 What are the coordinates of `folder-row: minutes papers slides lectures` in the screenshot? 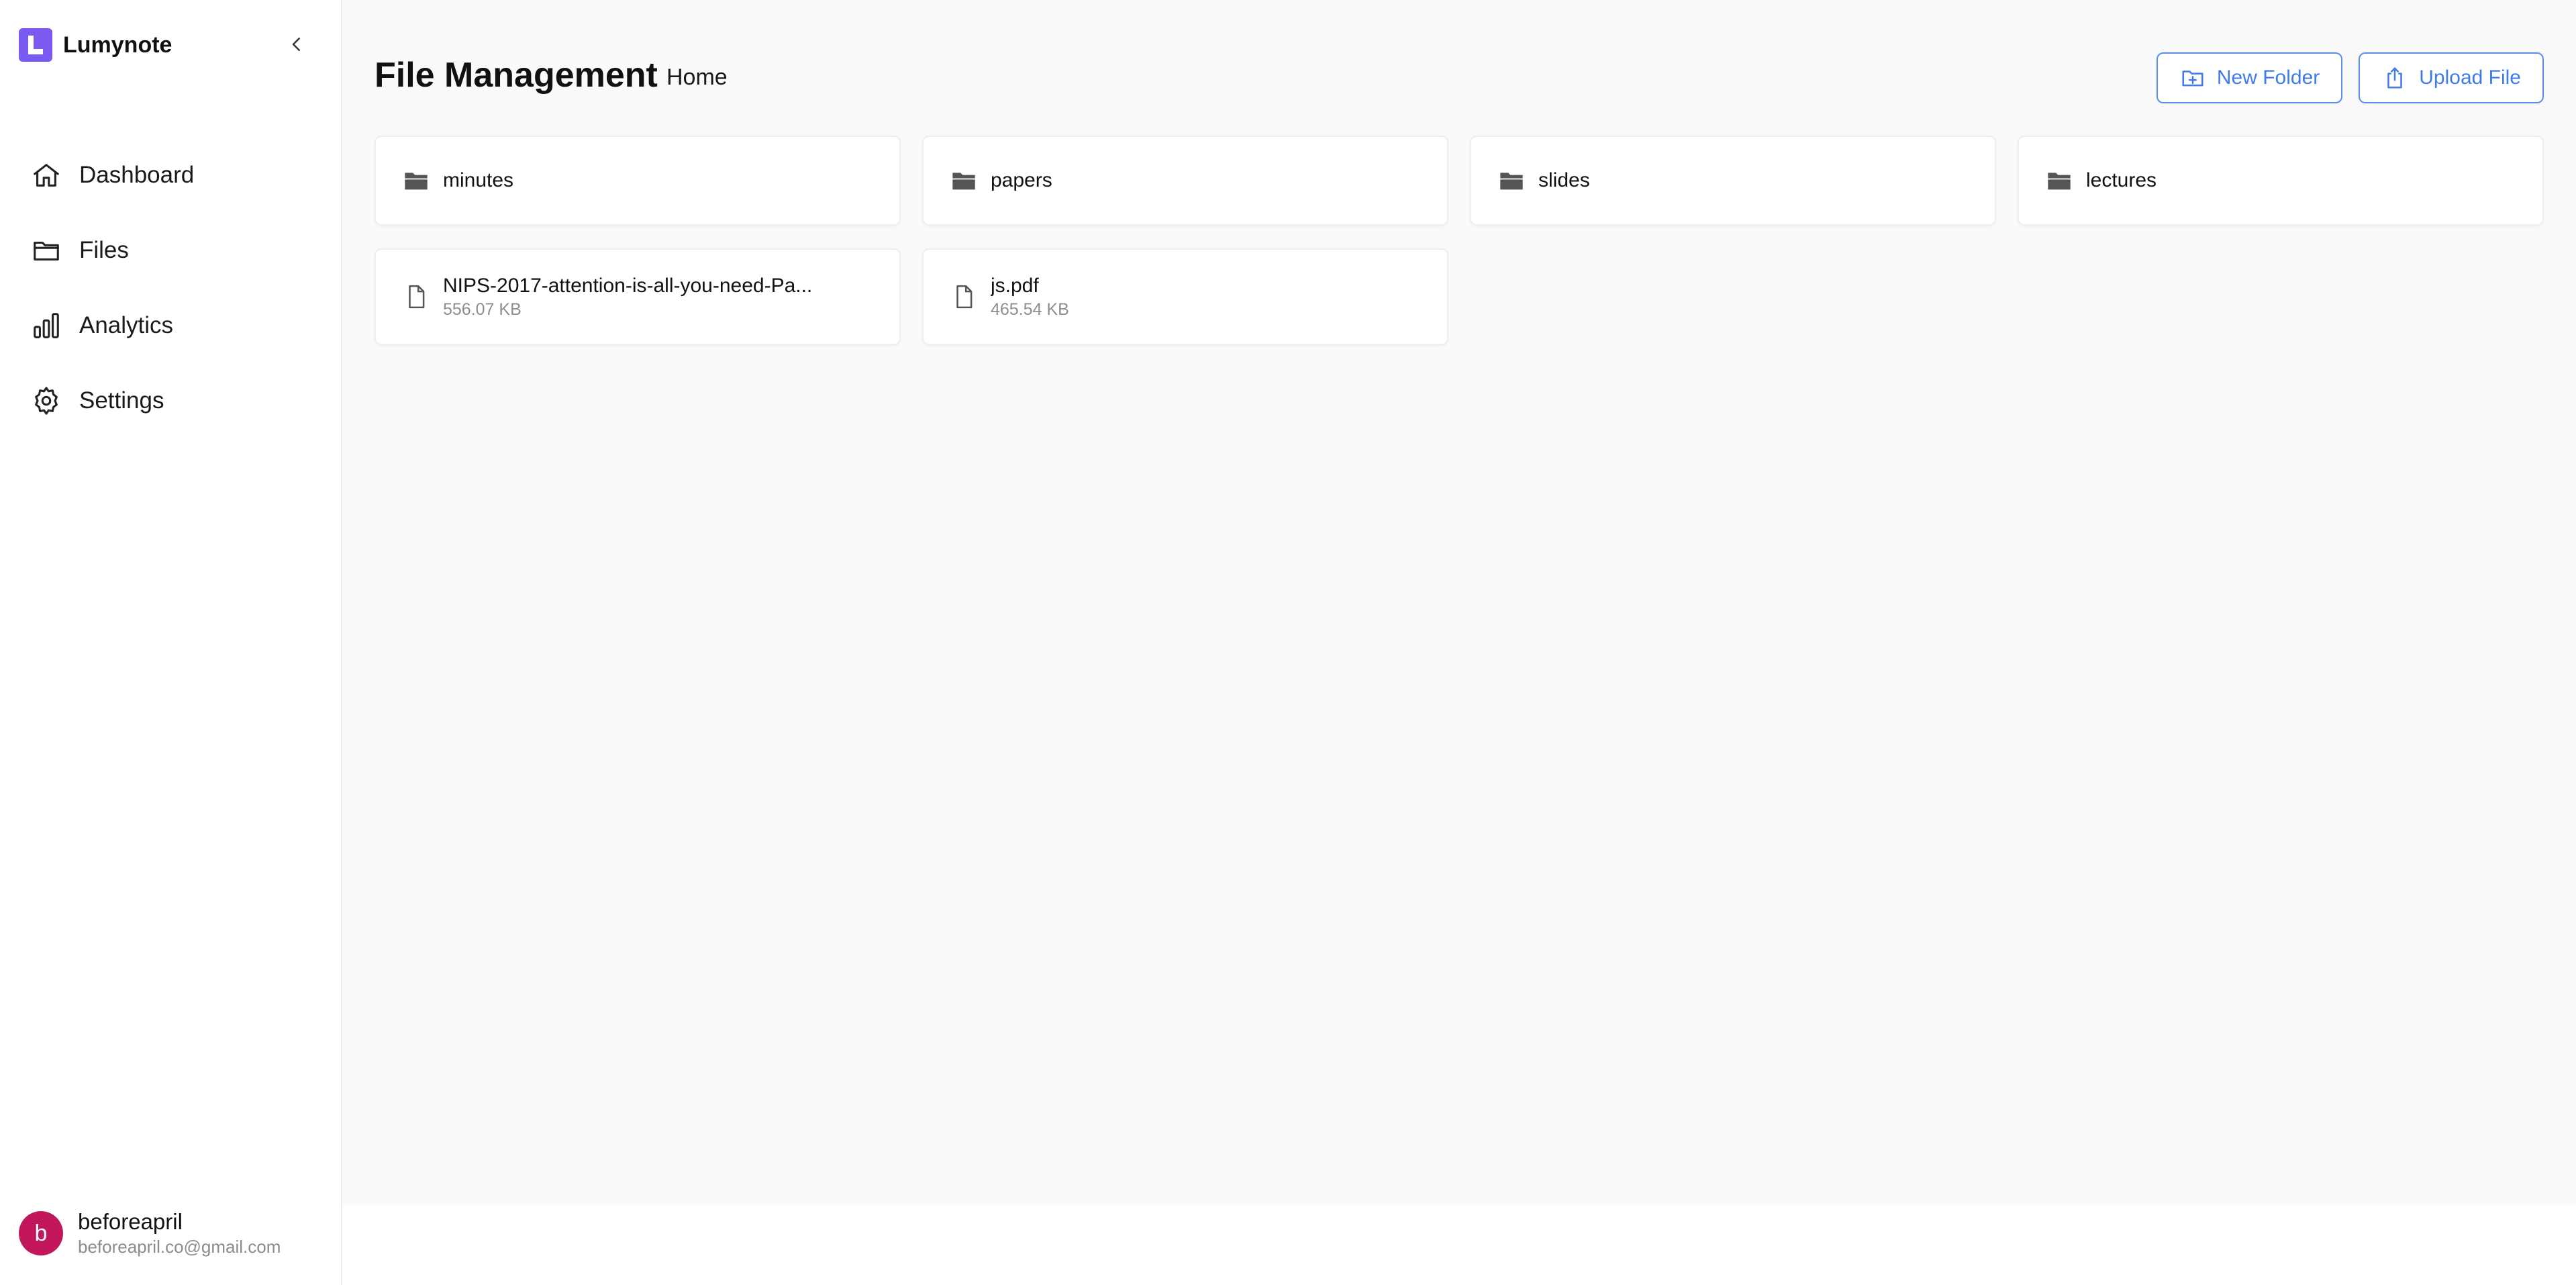 It's located at (1459, 181).